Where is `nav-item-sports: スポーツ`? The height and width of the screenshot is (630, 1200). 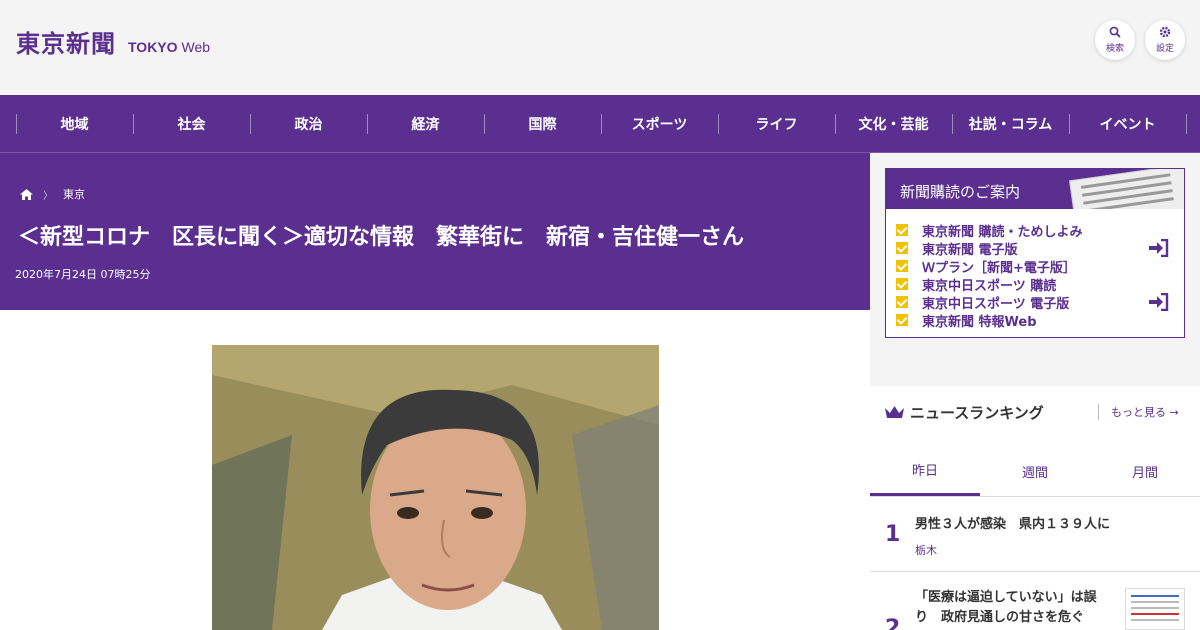 nav-item-sports: スポーツ is located at coordinates (659, 124).